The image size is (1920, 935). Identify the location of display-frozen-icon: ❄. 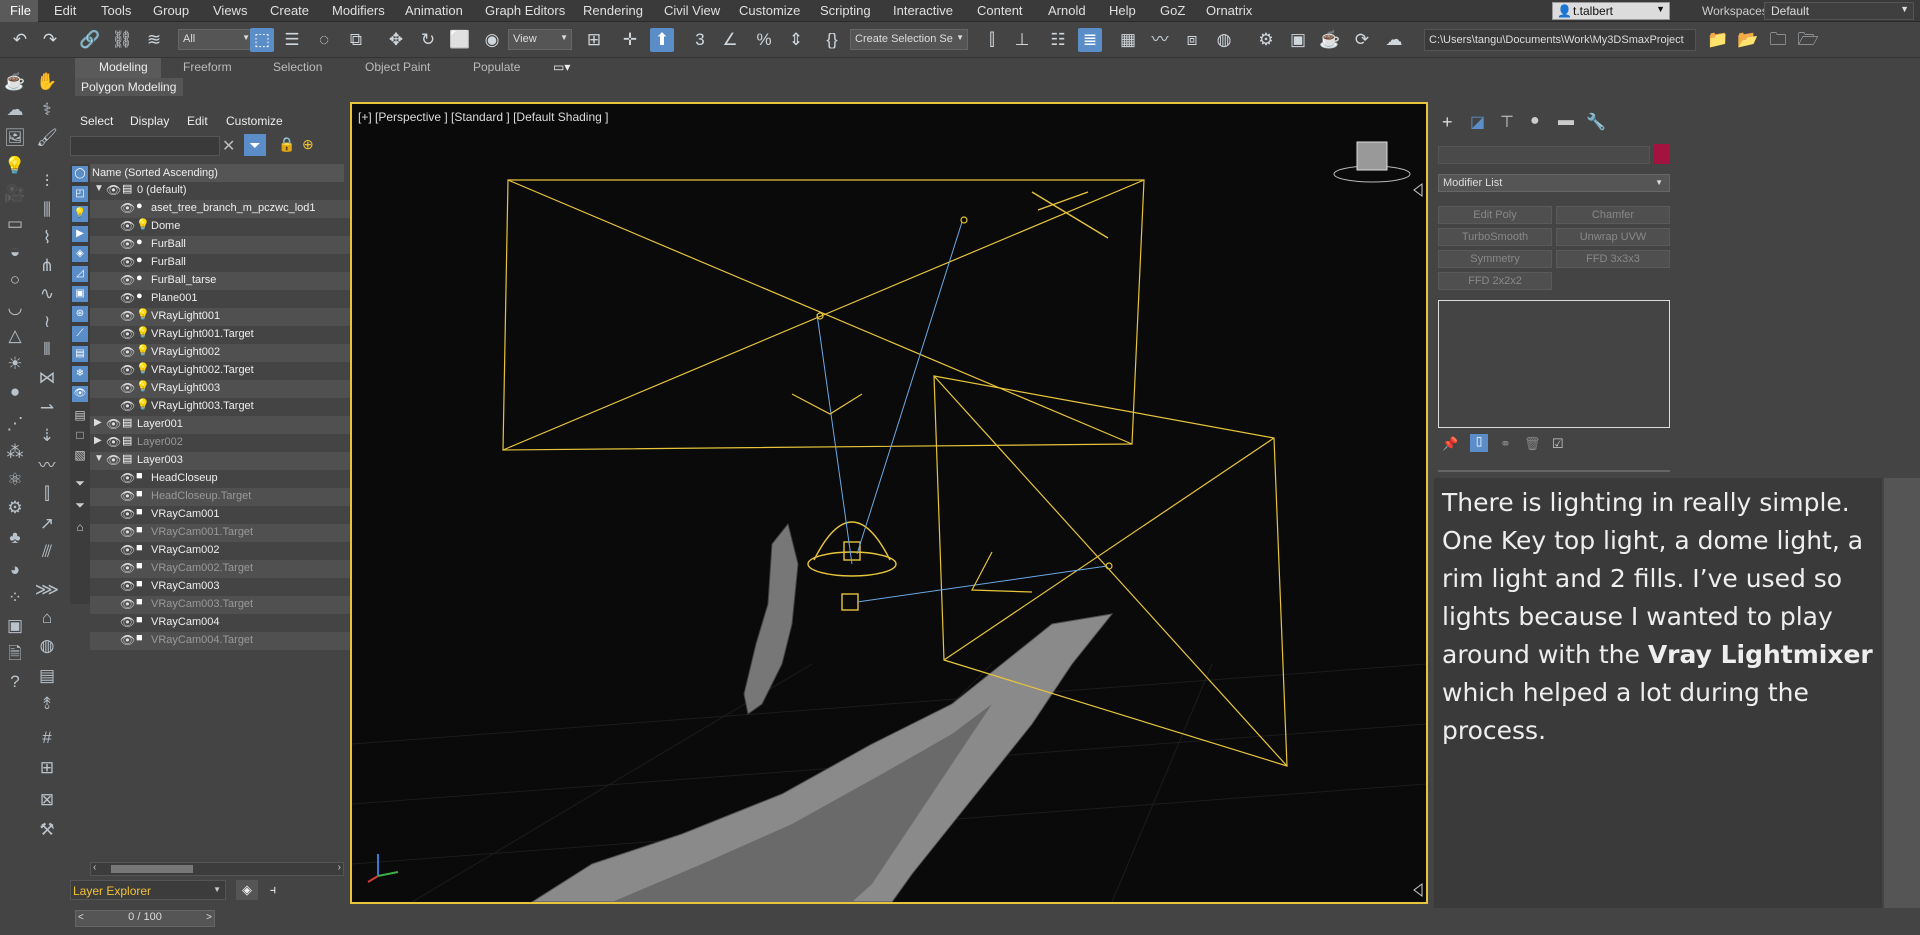
(80, 374).